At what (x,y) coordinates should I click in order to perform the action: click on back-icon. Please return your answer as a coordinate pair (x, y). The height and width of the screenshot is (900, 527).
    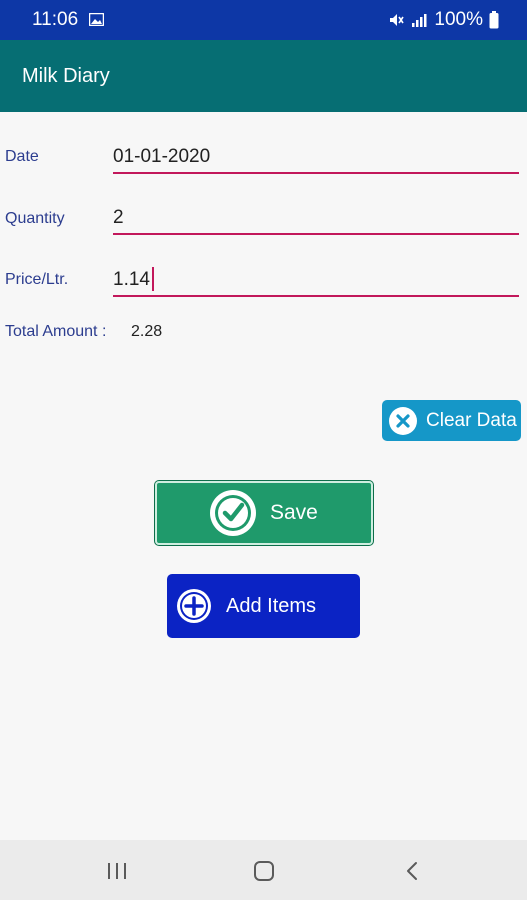
    Looking at the image, I should click on (412, 871).